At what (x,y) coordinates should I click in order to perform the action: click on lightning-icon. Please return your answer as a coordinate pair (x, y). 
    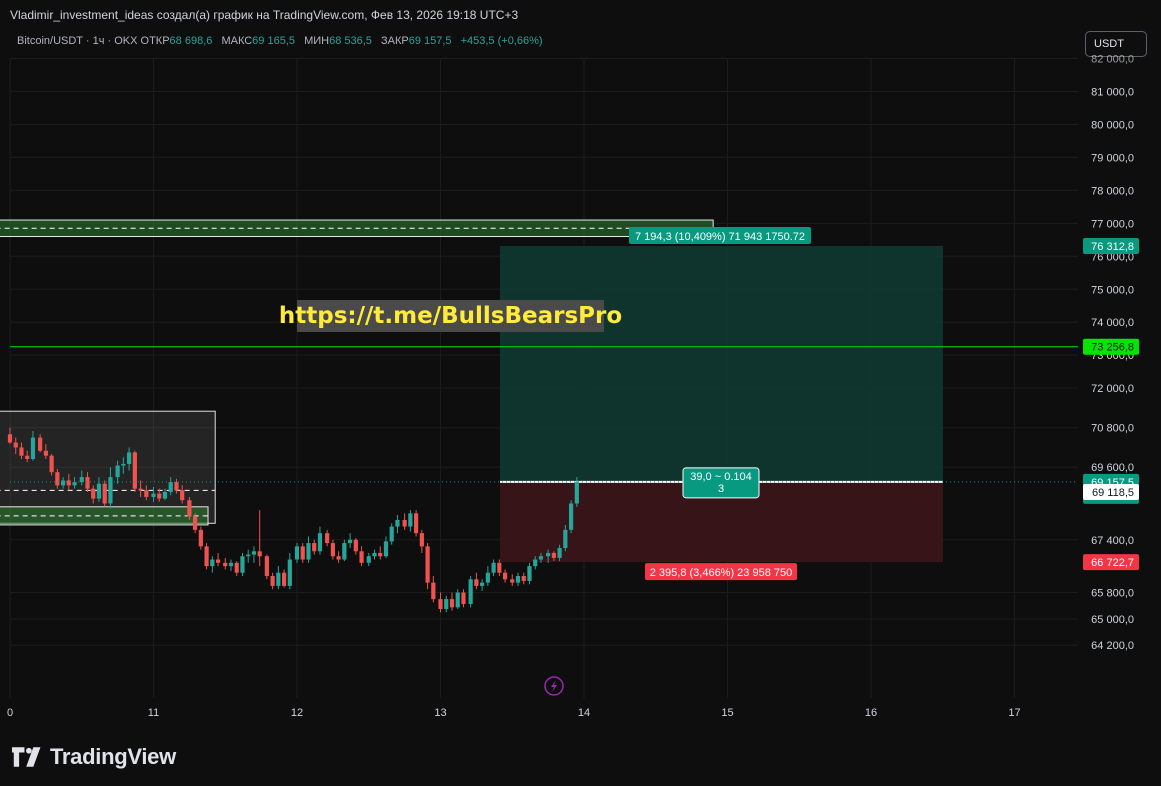
    Looking at the image, I should click on (554, 686).